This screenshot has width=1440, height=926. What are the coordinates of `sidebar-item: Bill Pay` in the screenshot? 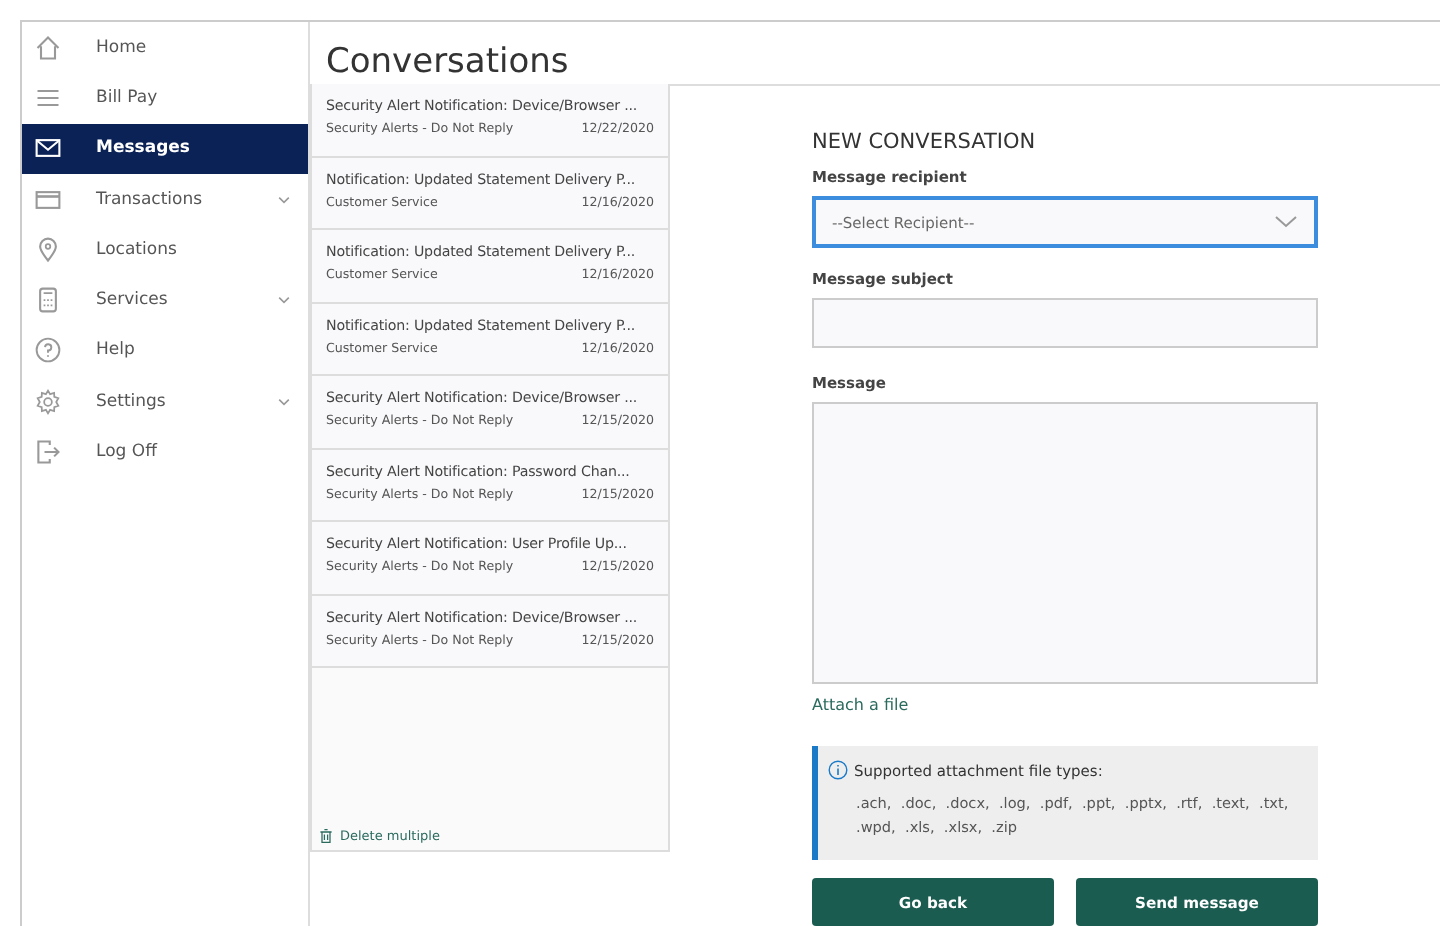 It's located at (165, 98).